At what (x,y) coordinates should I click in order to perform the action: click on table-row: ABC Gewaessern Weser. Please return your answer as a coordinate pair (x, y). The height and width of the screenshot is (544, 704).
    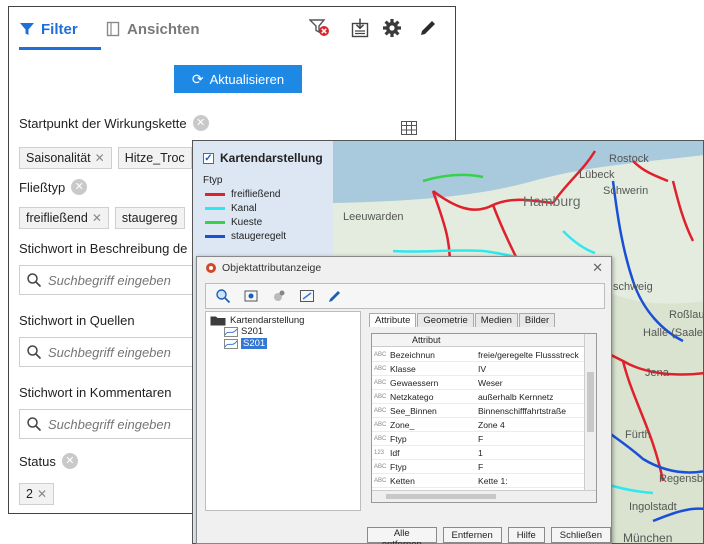
    Looking at the image, I should click on (478, 383).